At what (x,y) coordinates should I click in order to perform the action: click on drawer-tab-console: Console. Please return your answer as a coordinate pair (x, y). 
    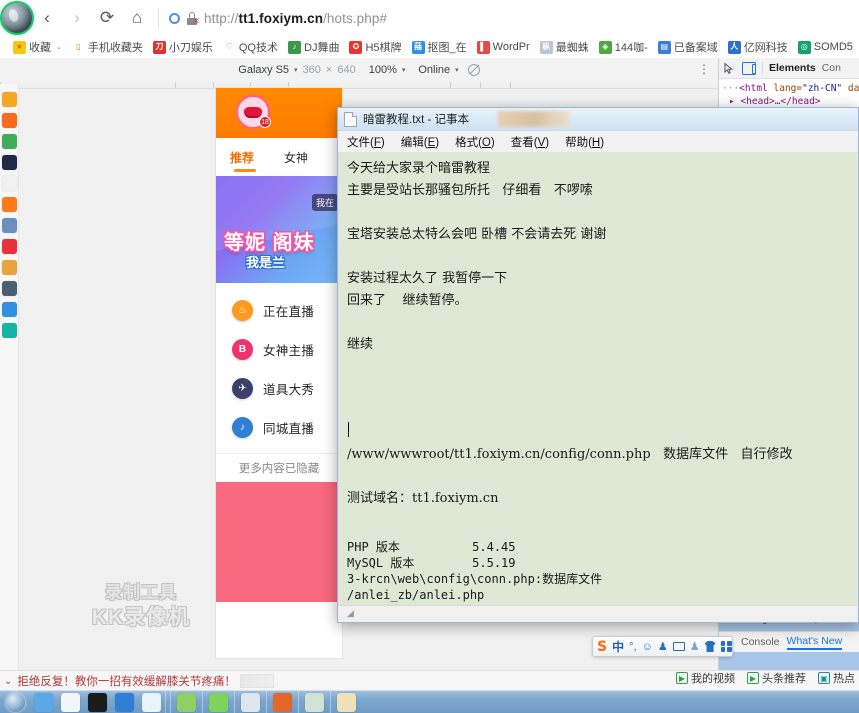
    Looking at the image, I should click on (760, 642).